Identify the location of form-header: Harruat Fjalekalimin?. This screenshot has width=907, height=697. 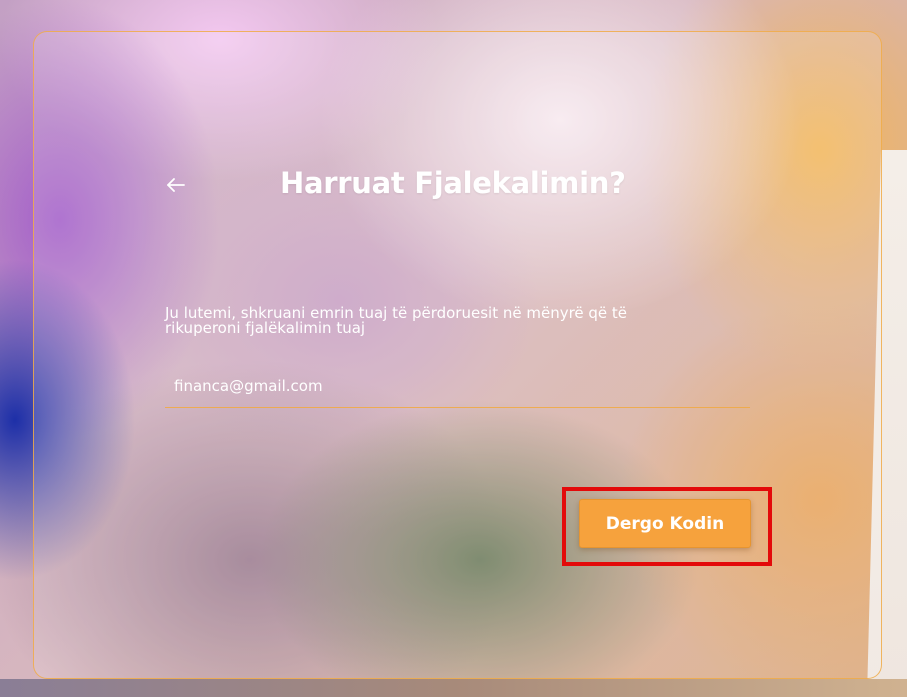
(463, 187).